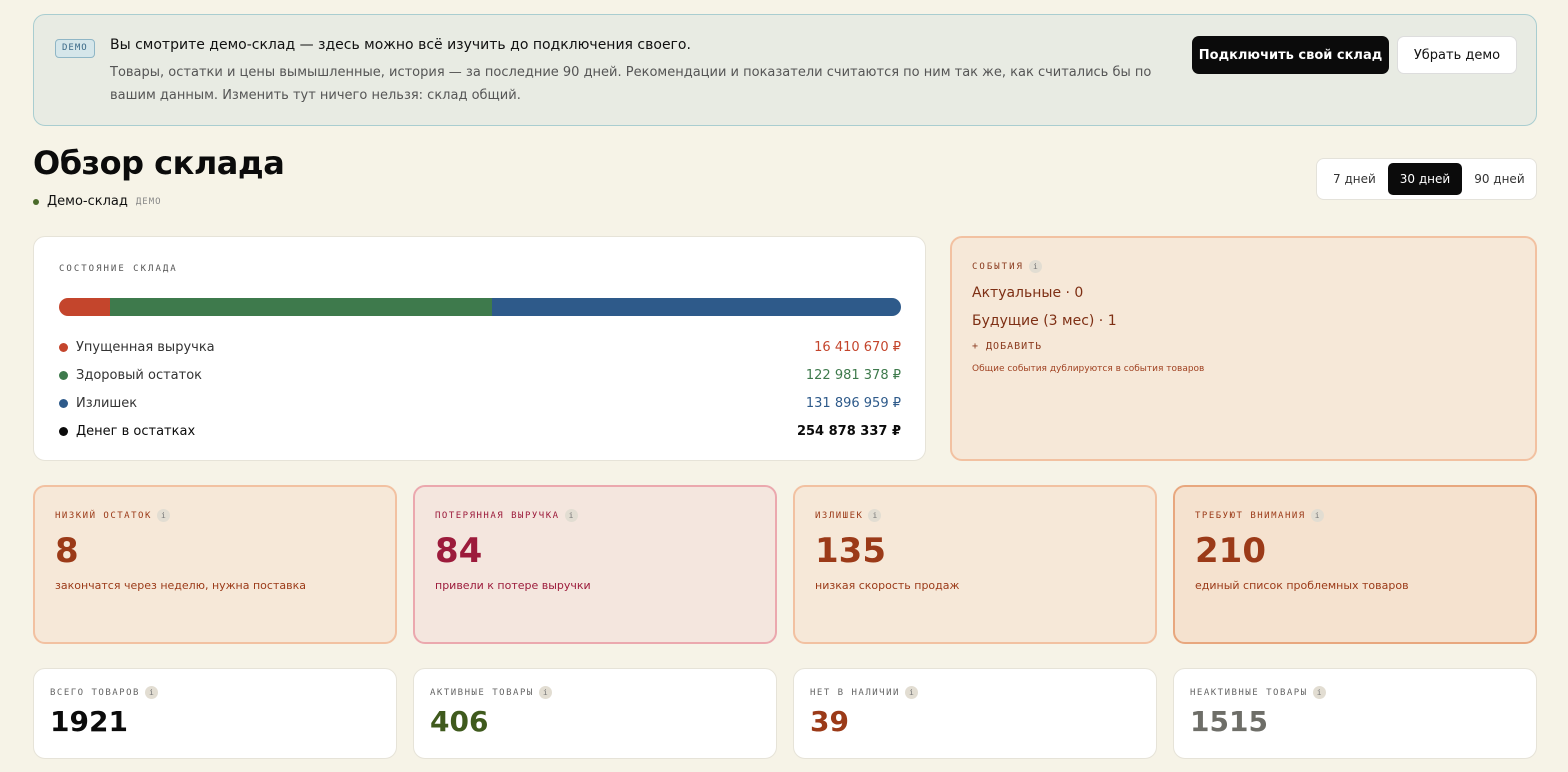  I want to click on period-option-7: 7 дней, so click(1354, 179).